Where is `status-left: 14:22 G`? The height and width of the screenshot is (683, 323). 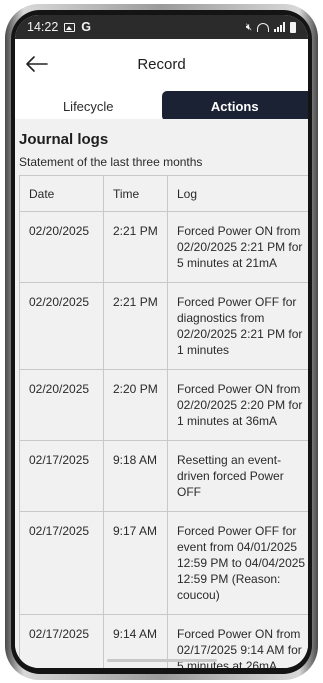
status-left: 14:22 G is located at coordinates (59, 27).